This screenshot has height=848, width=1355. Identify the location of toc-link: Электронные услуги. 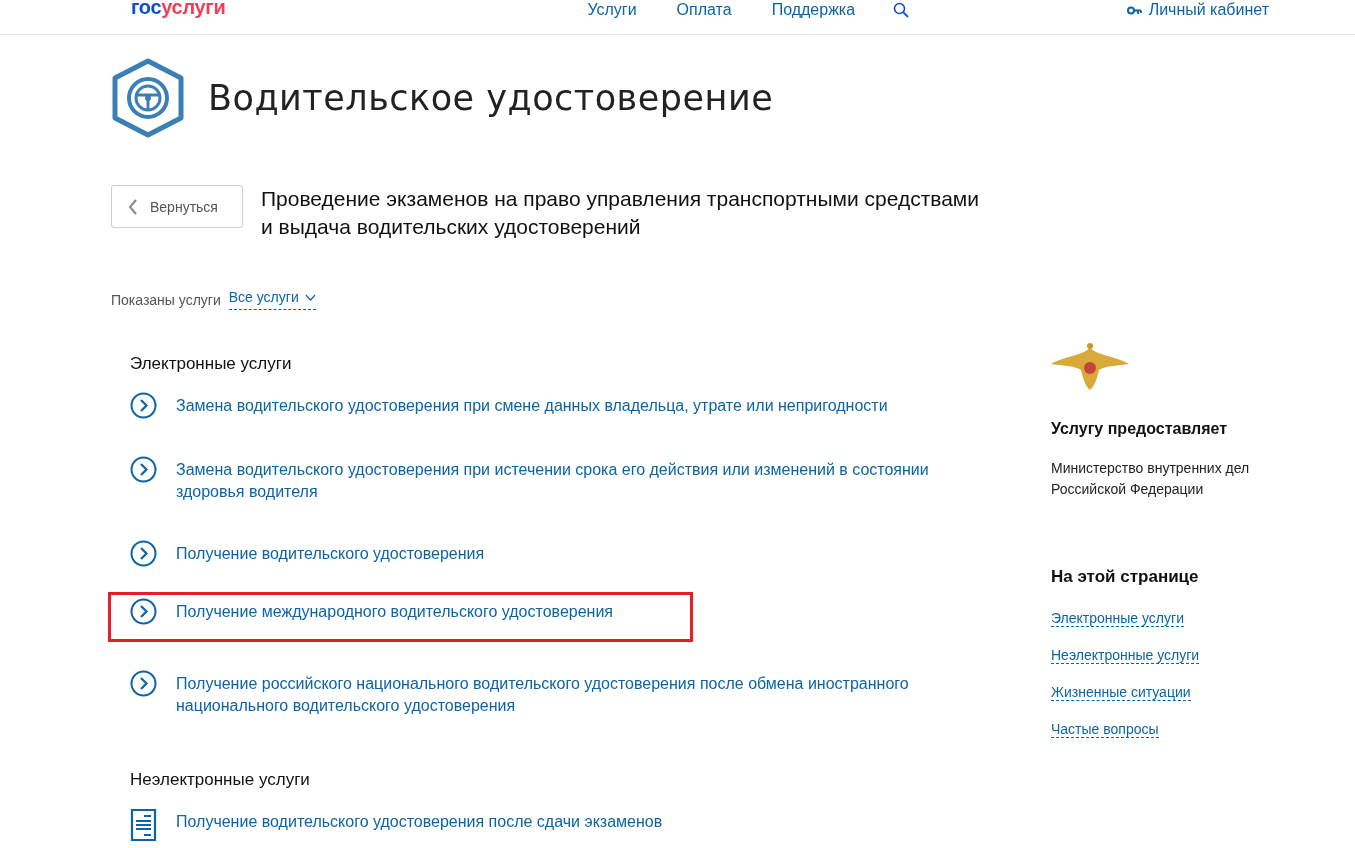
(1117, 618).